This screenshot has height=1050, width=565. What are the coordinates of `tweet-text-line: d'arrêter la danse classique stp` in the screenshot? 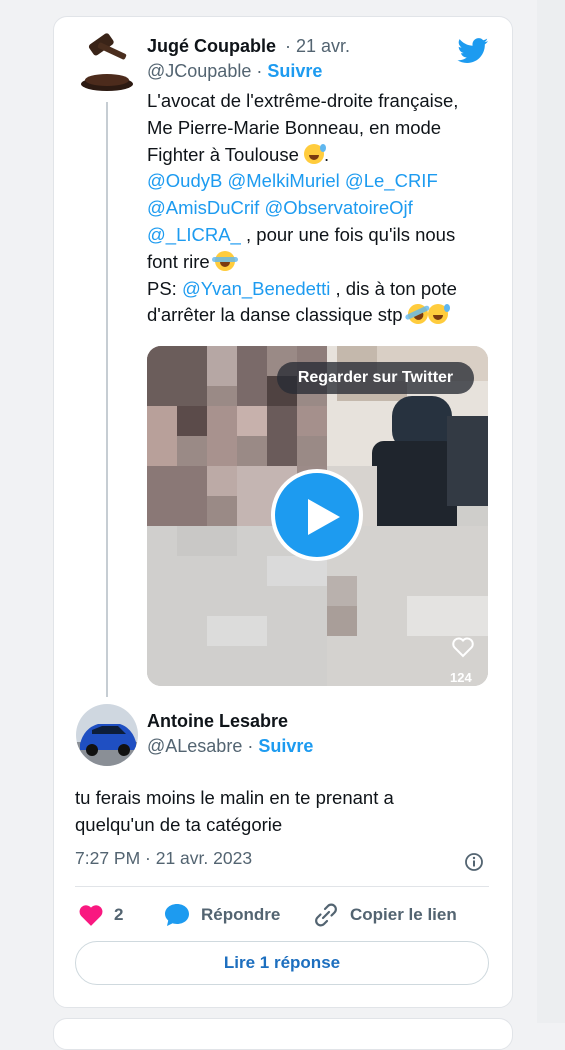 It's located at (319, 315).